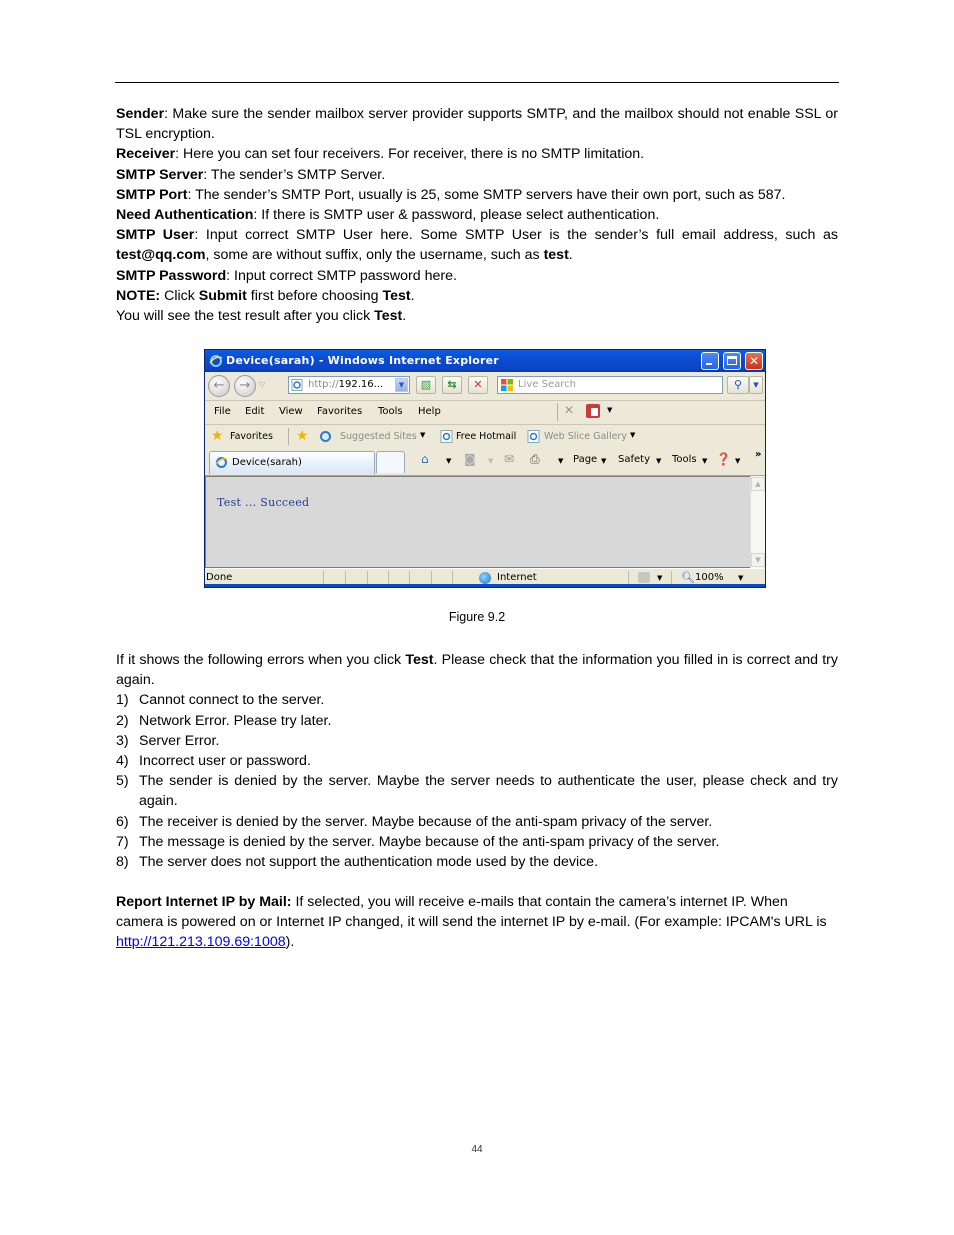 The width and height of the screenshot is (954, 1235). What do you see at coordinates (485, 578) in the screenshot?
I see `globe-icon` at bounding box center [485, 578].